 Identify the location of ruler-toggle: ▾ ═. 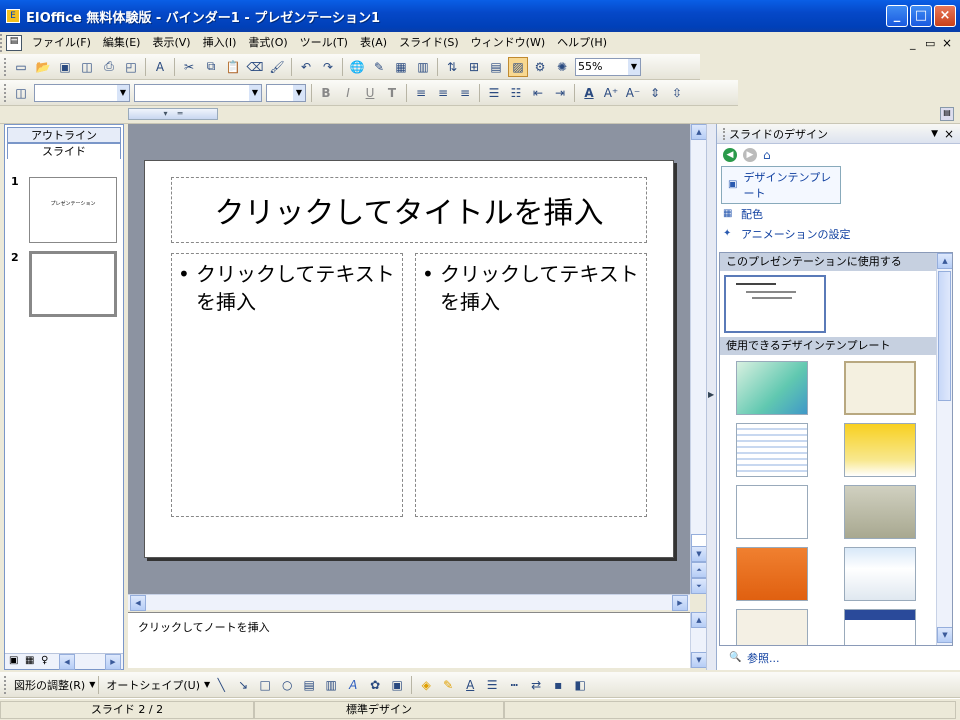
(173, 114).